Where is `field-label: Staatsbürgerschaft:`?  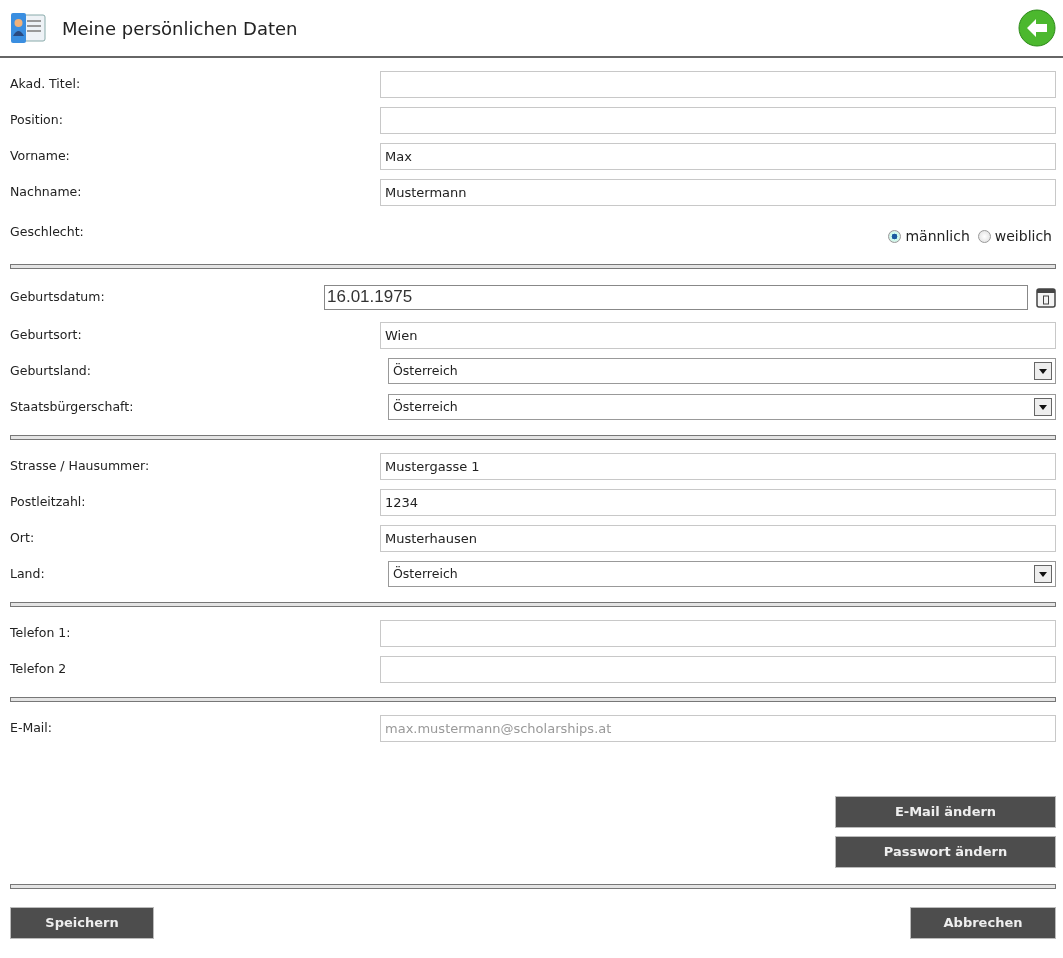 field-label: Staatsbürgerschaft: is located at coordinates (72, 406).